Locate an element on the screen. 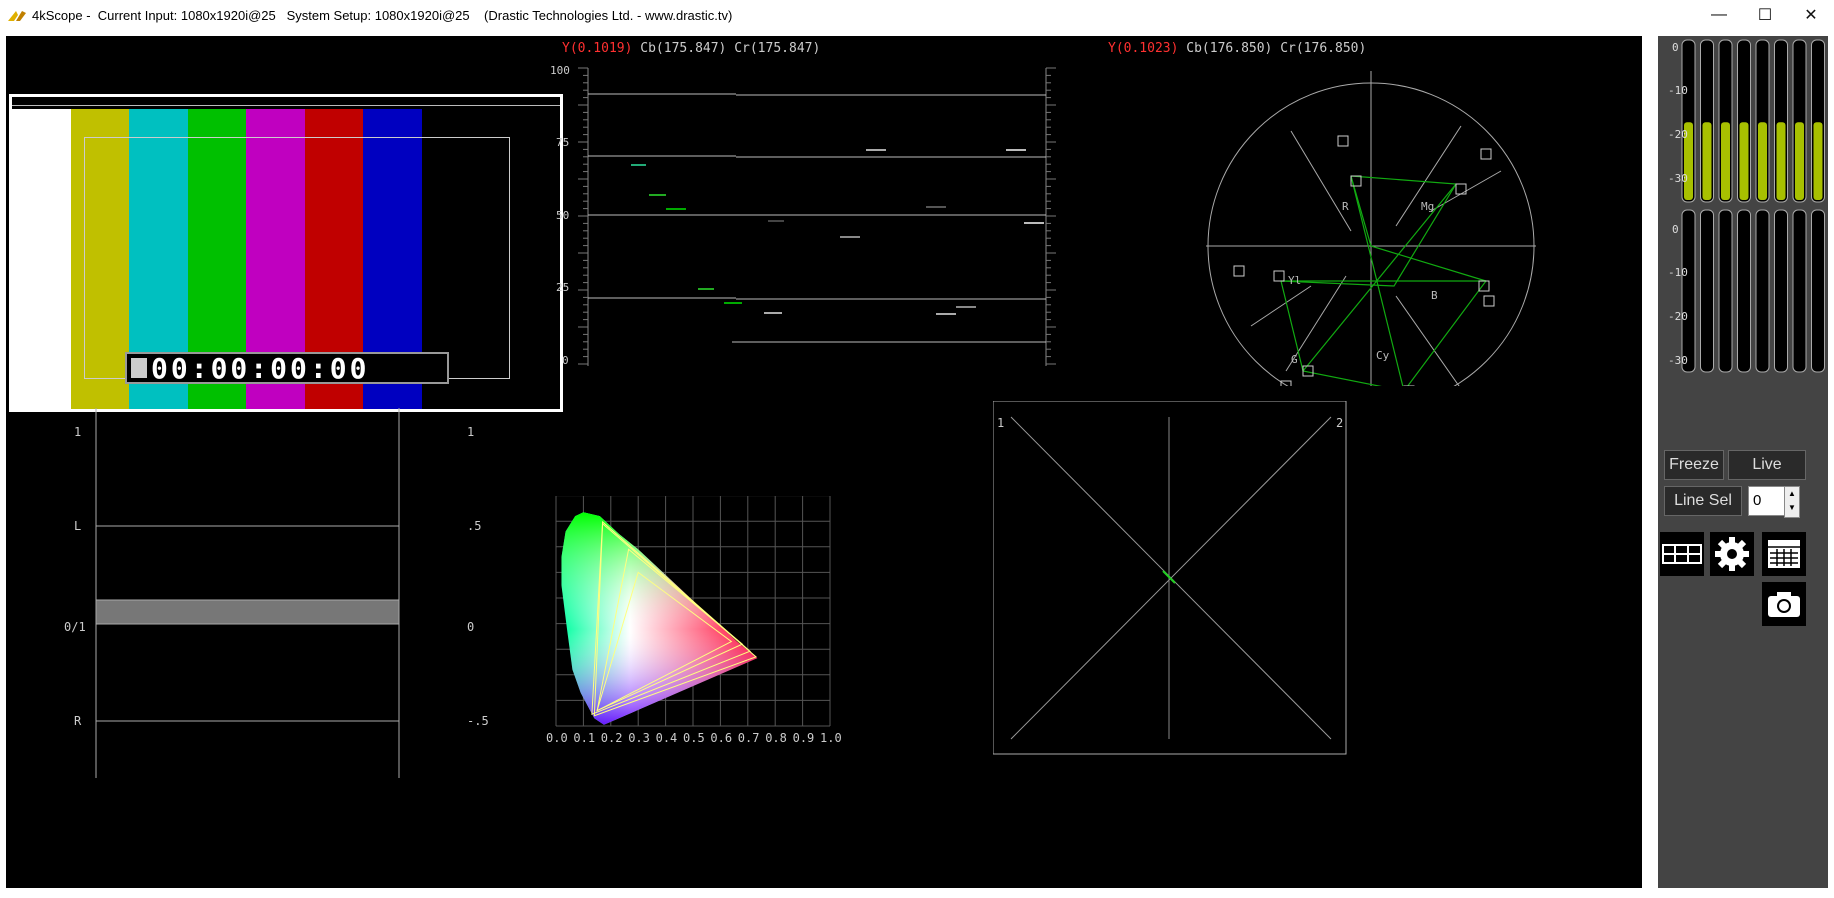 This screenshot has height=898, width=1834. phase-left-scale-l: L is located at coordinates (77, 526).